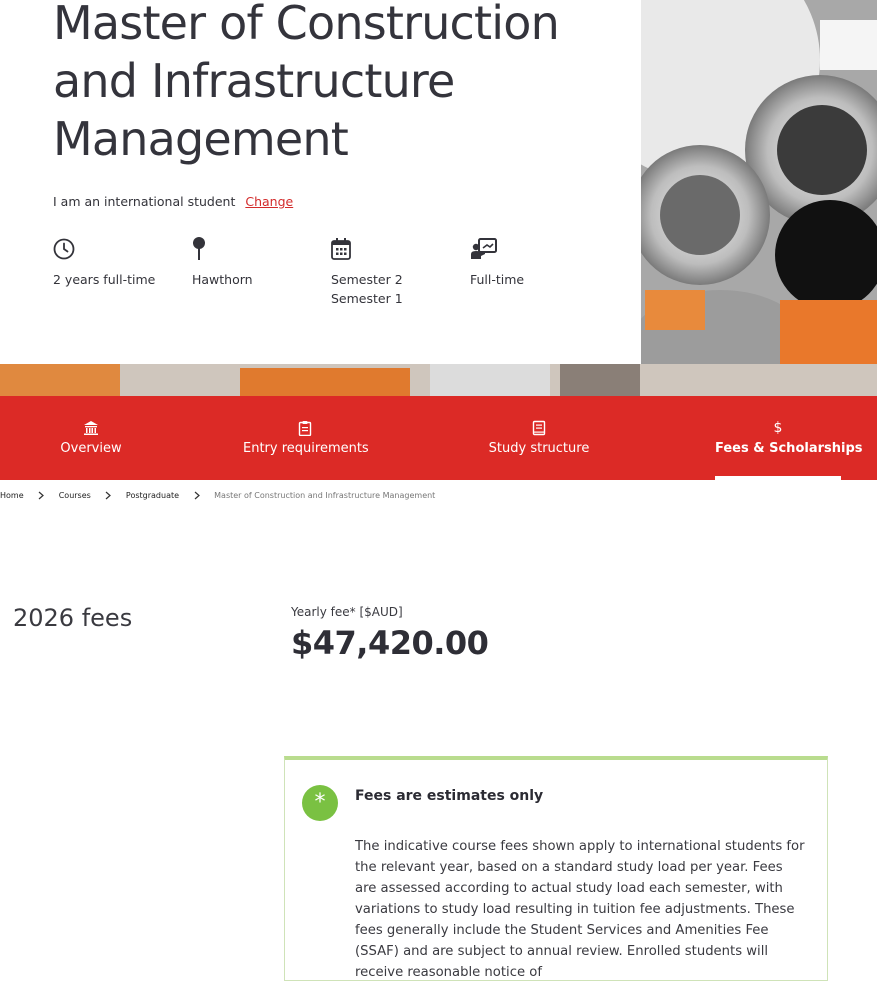  I want to click on student-type-line: I am an international student Change, so click(173, 201).